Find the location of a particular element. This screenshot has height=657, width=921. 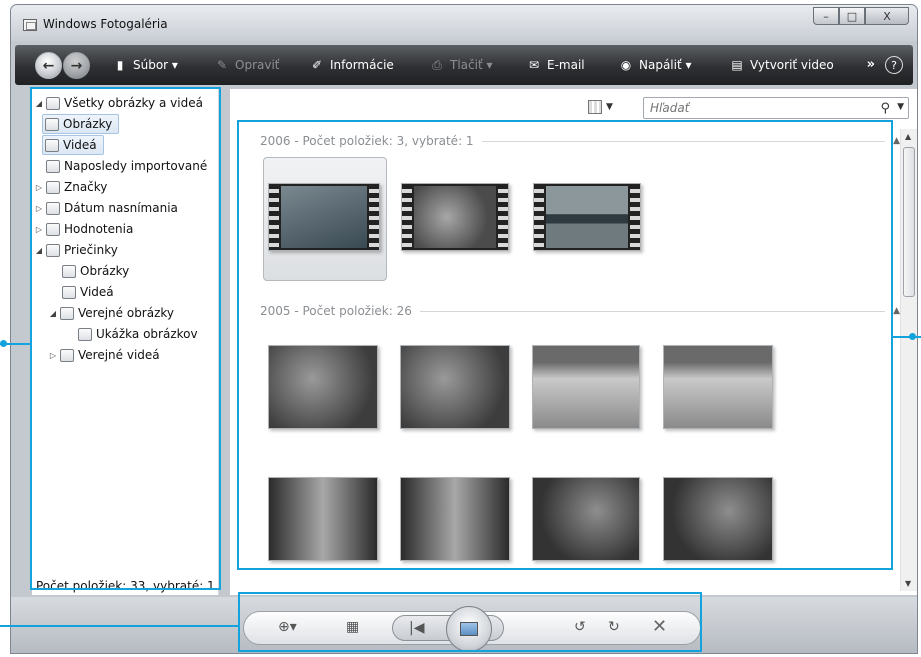

tree-item-label: Naposledy importované is located at coordinates (136, 166).